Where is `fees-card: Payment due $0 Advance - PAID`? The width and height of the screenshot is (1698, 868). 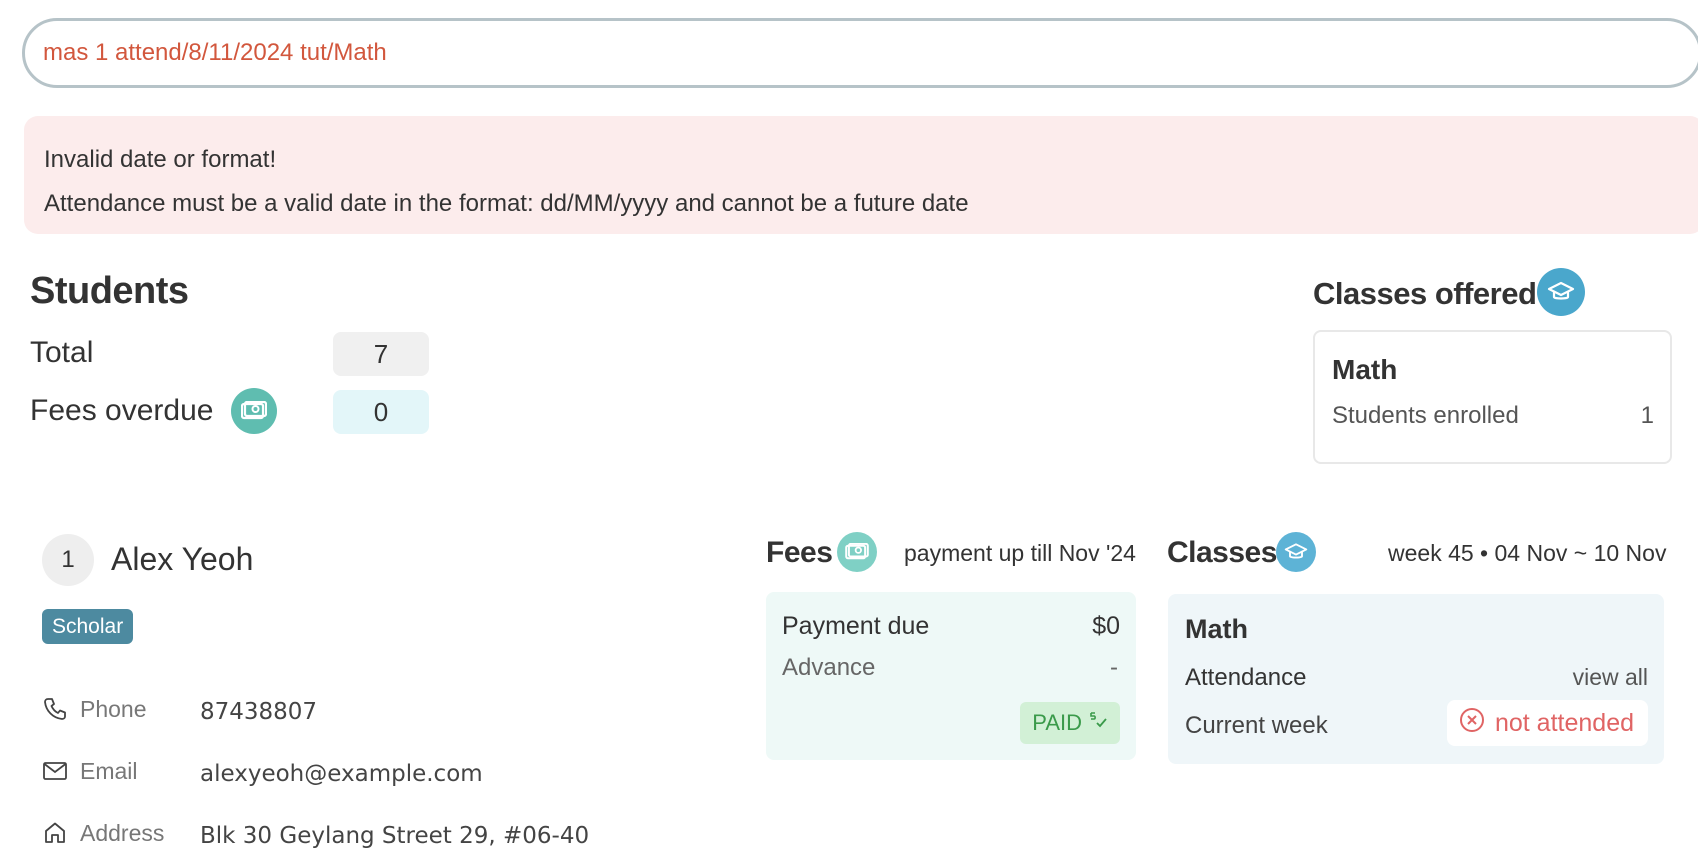
fees-card: Payment due $0 Advance - PAID is located at coordinates (951, 676).